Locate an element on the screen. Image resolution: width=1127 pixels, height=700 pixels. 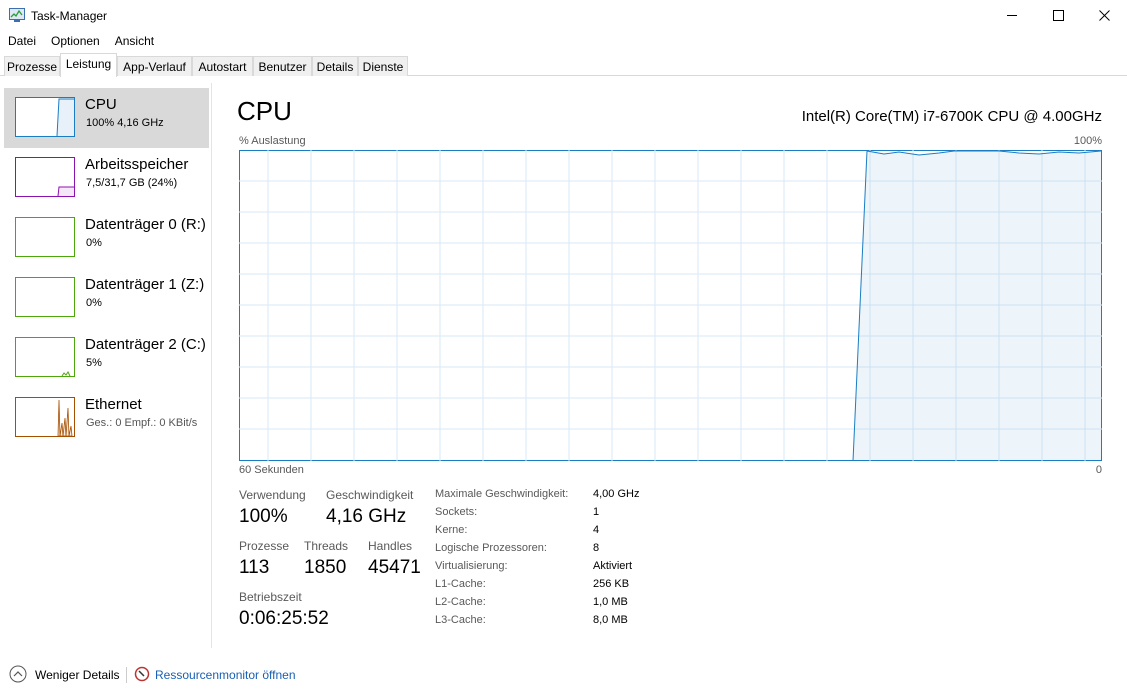
spec-value-cores: 4 is located at coordinates (596, 530).